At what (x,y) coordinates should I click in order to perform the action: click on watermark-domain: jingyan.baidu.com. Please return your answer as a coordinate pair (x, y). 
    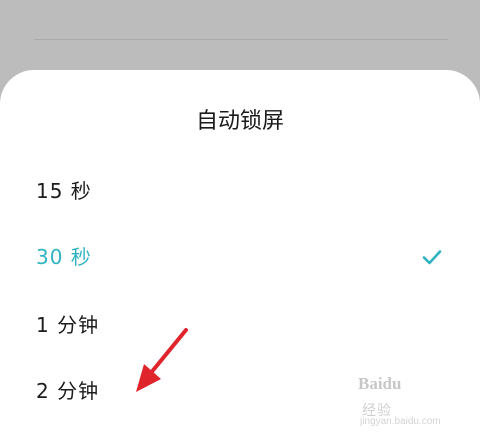
    Looking at the image, I should click on (400, 421).